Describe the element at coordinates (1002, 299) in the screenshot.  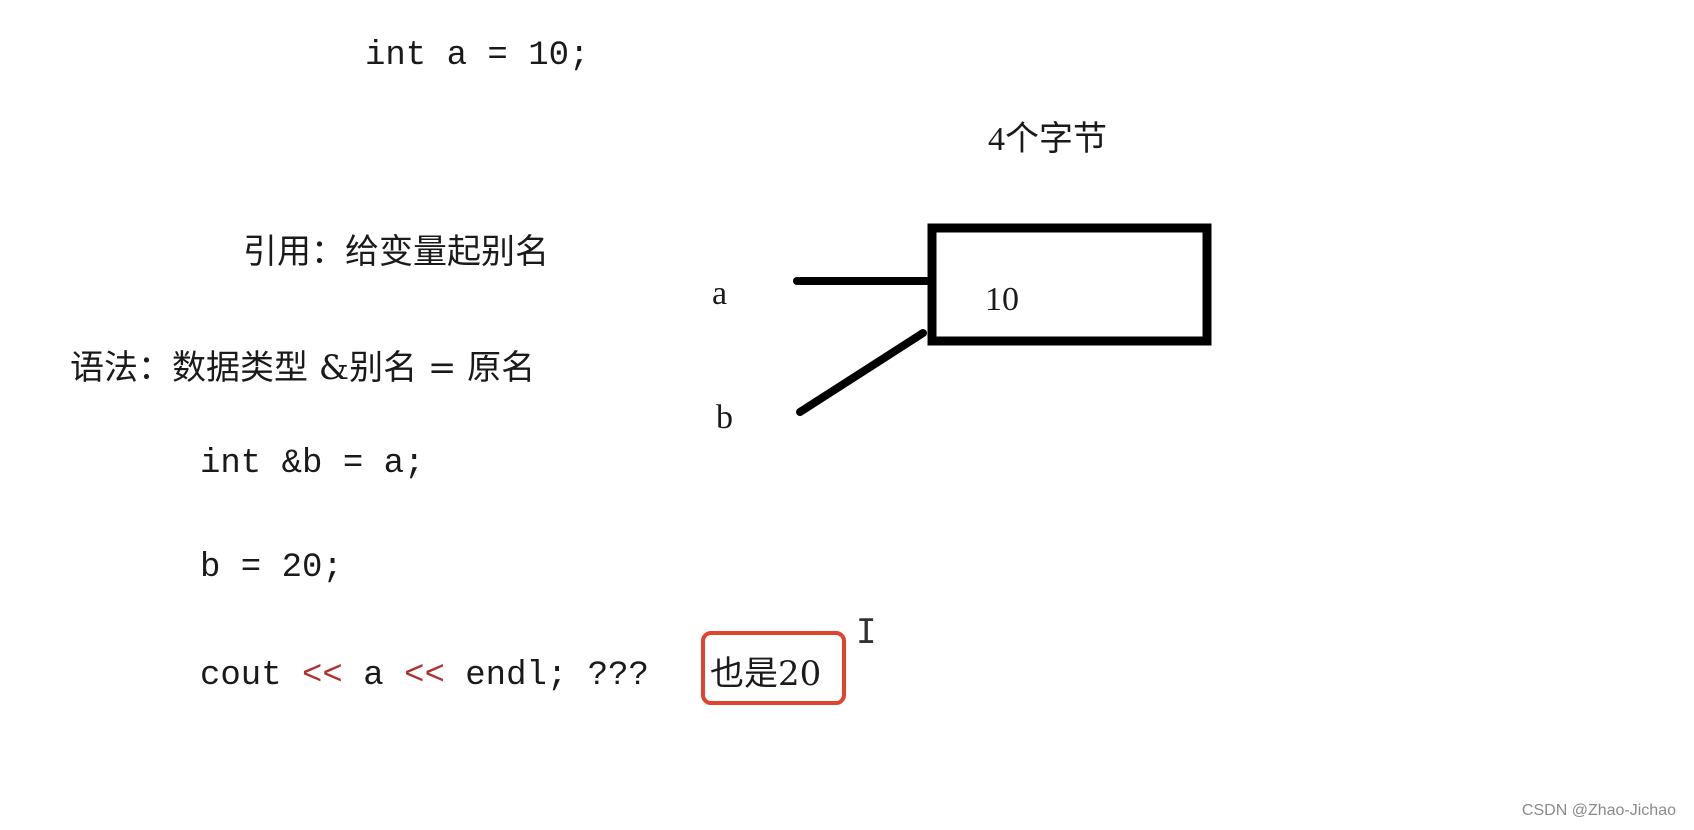
I see `memory-value: 10` at that location.